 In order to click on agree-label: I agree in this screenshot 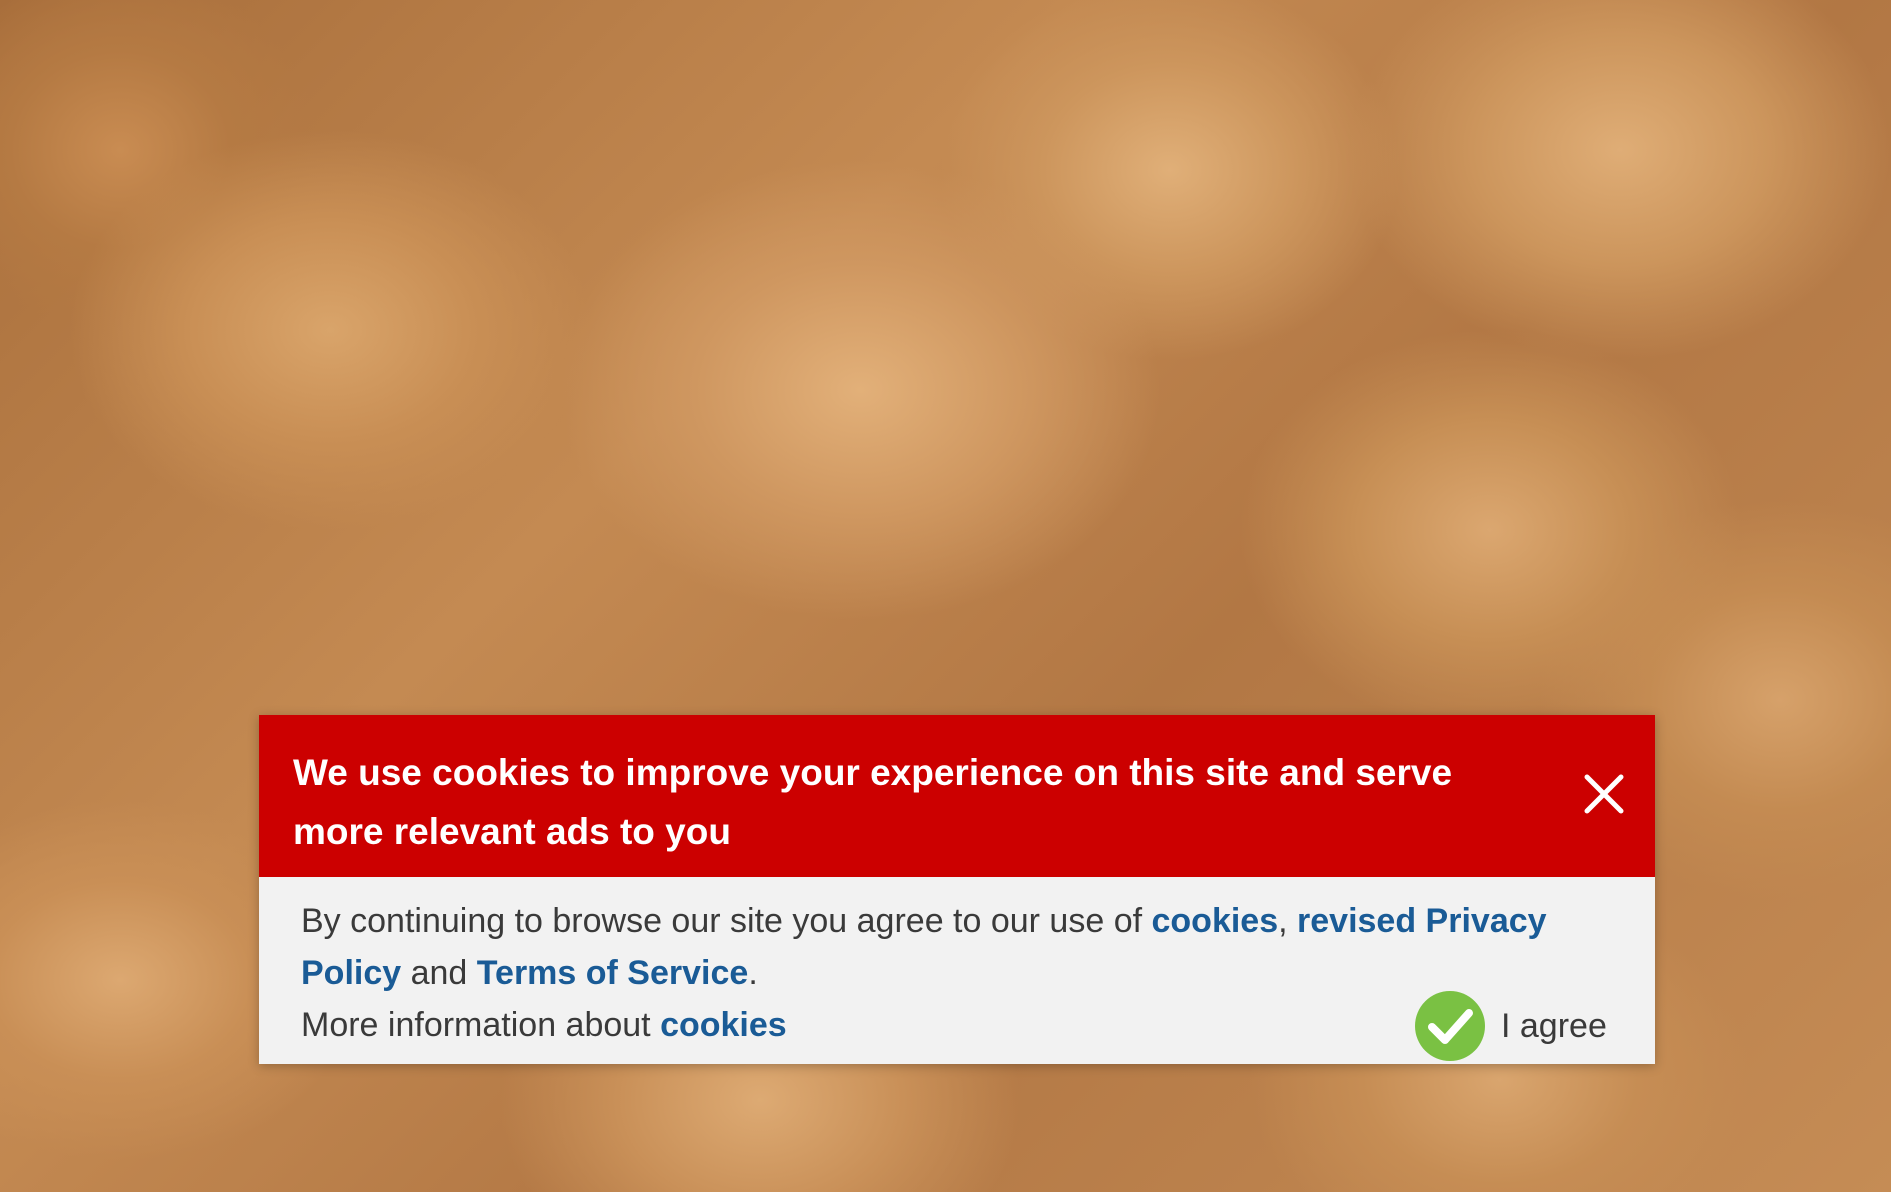, I will do `click(1554, 1025)`.